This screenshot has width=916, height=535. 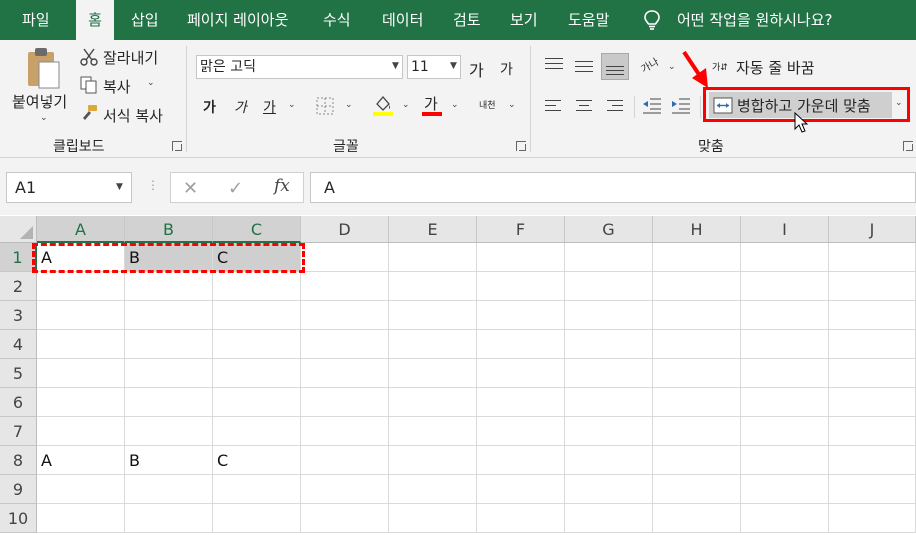 I want to click on align-left-icon, so click(x=555, y=107).